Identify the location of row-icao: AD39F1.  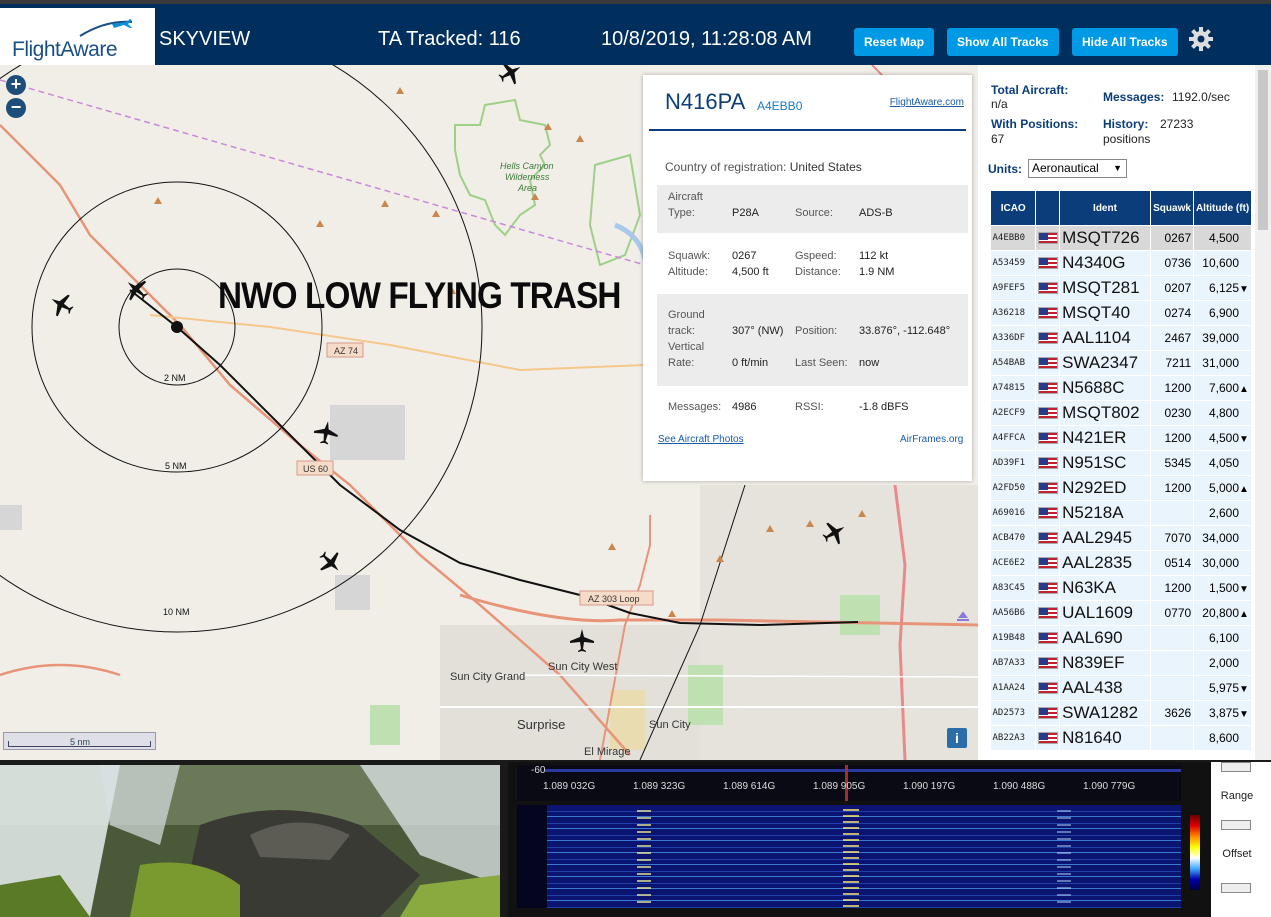
(1013, 463).